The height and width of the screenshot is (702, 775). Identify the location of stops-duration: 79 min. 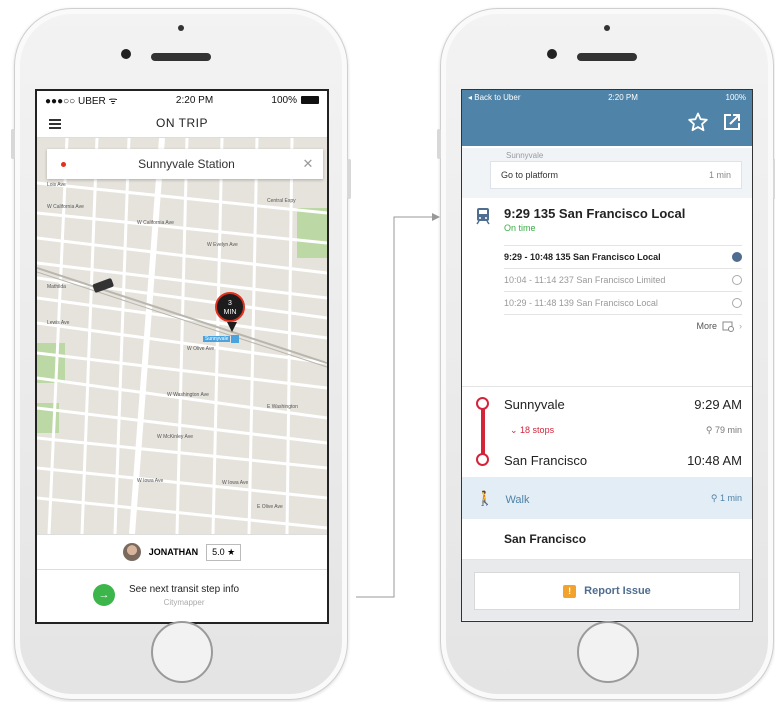
(728, 430).